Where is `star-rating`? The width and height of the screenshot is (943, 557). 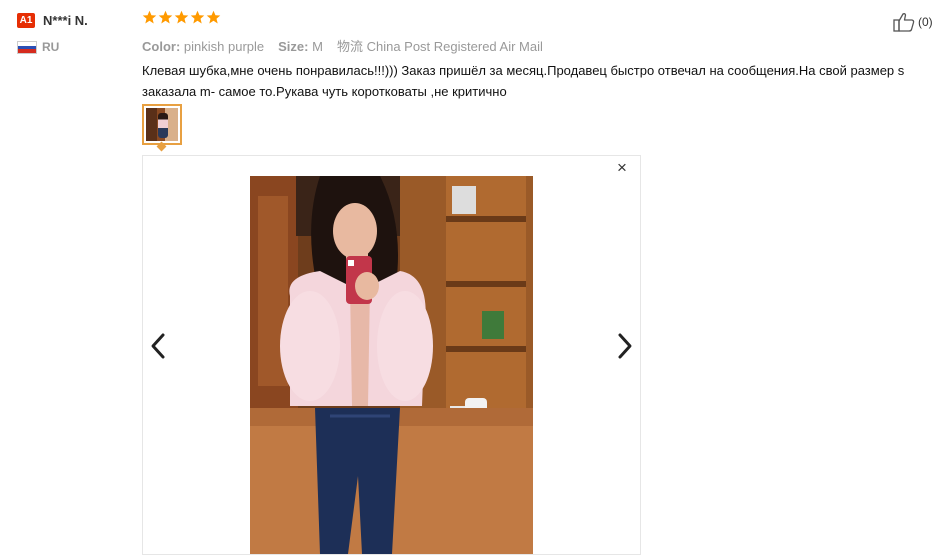
star-rating is located at coordinates (181, 20).